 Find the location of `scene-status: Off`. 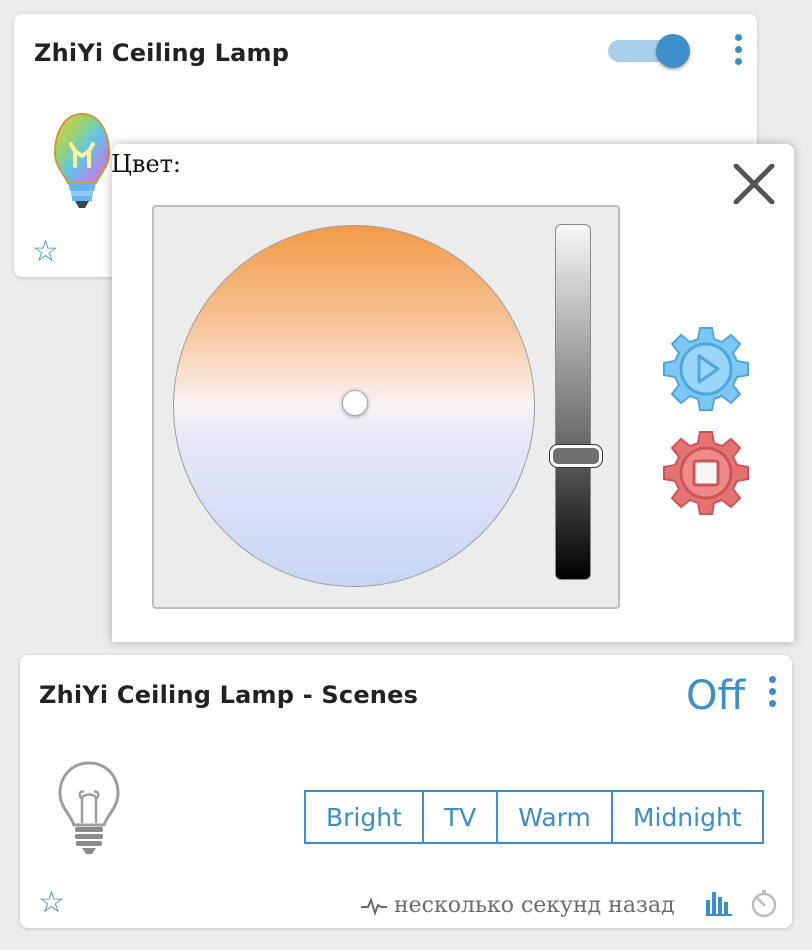

scene-status: Off is located at coordinates (715, 696).